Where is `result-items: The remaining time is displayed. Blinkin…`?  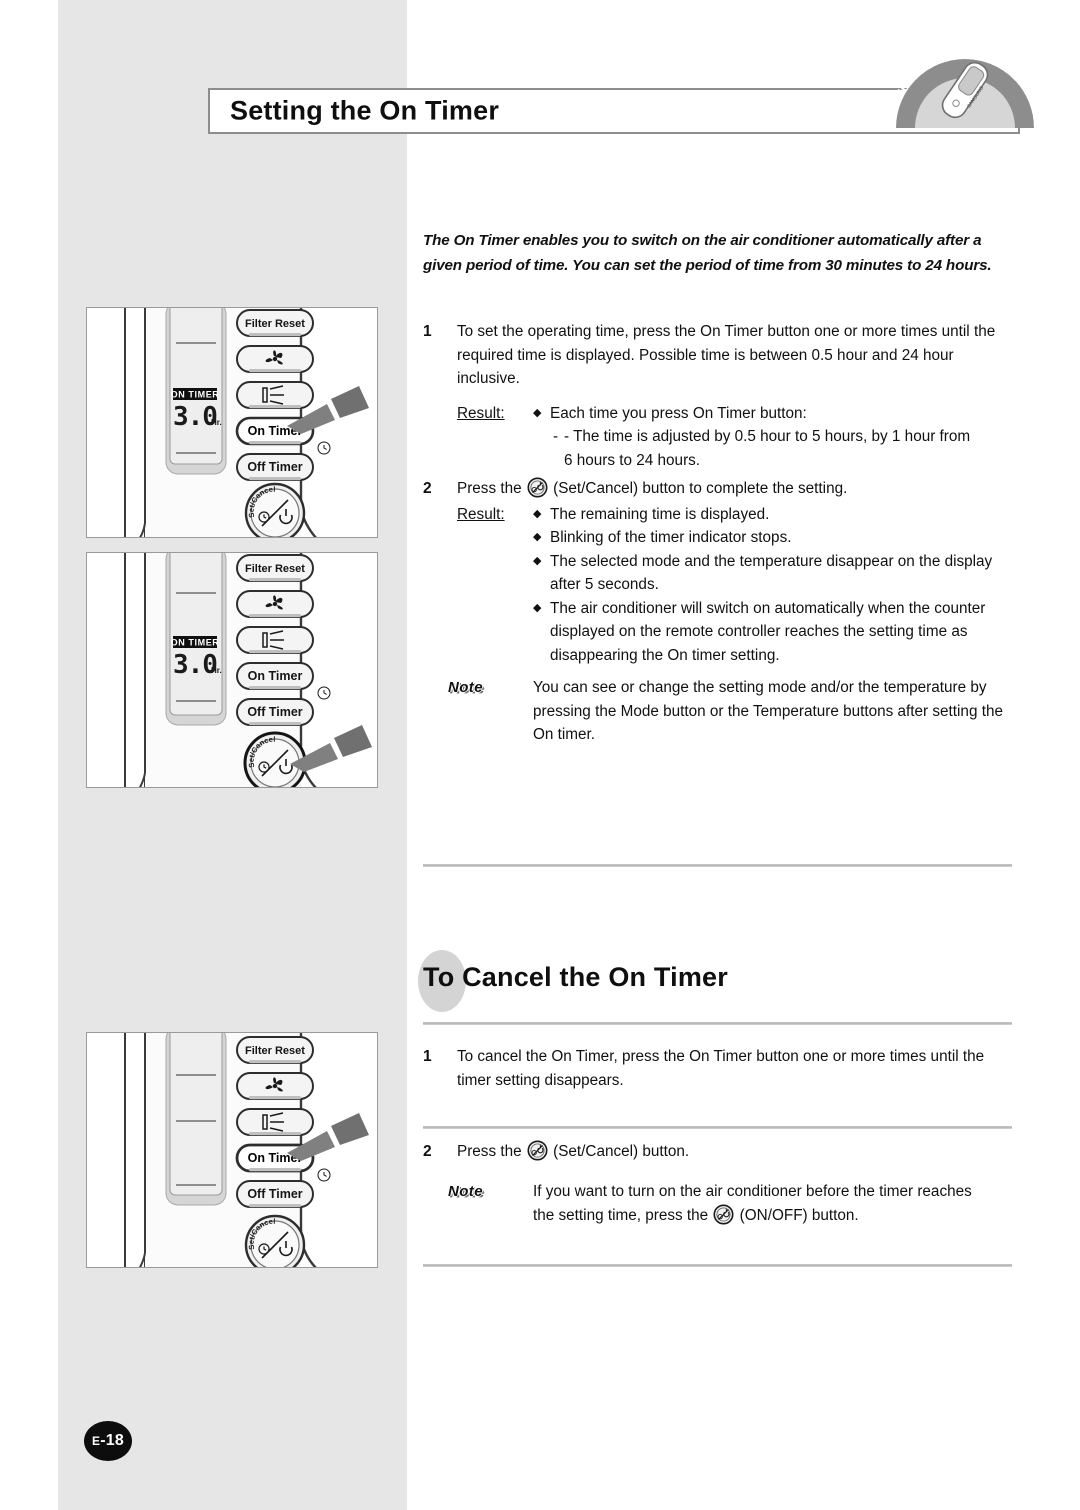 result-items: The remaining time is displayed. Blinkin… is located at coordinates (774, 585).